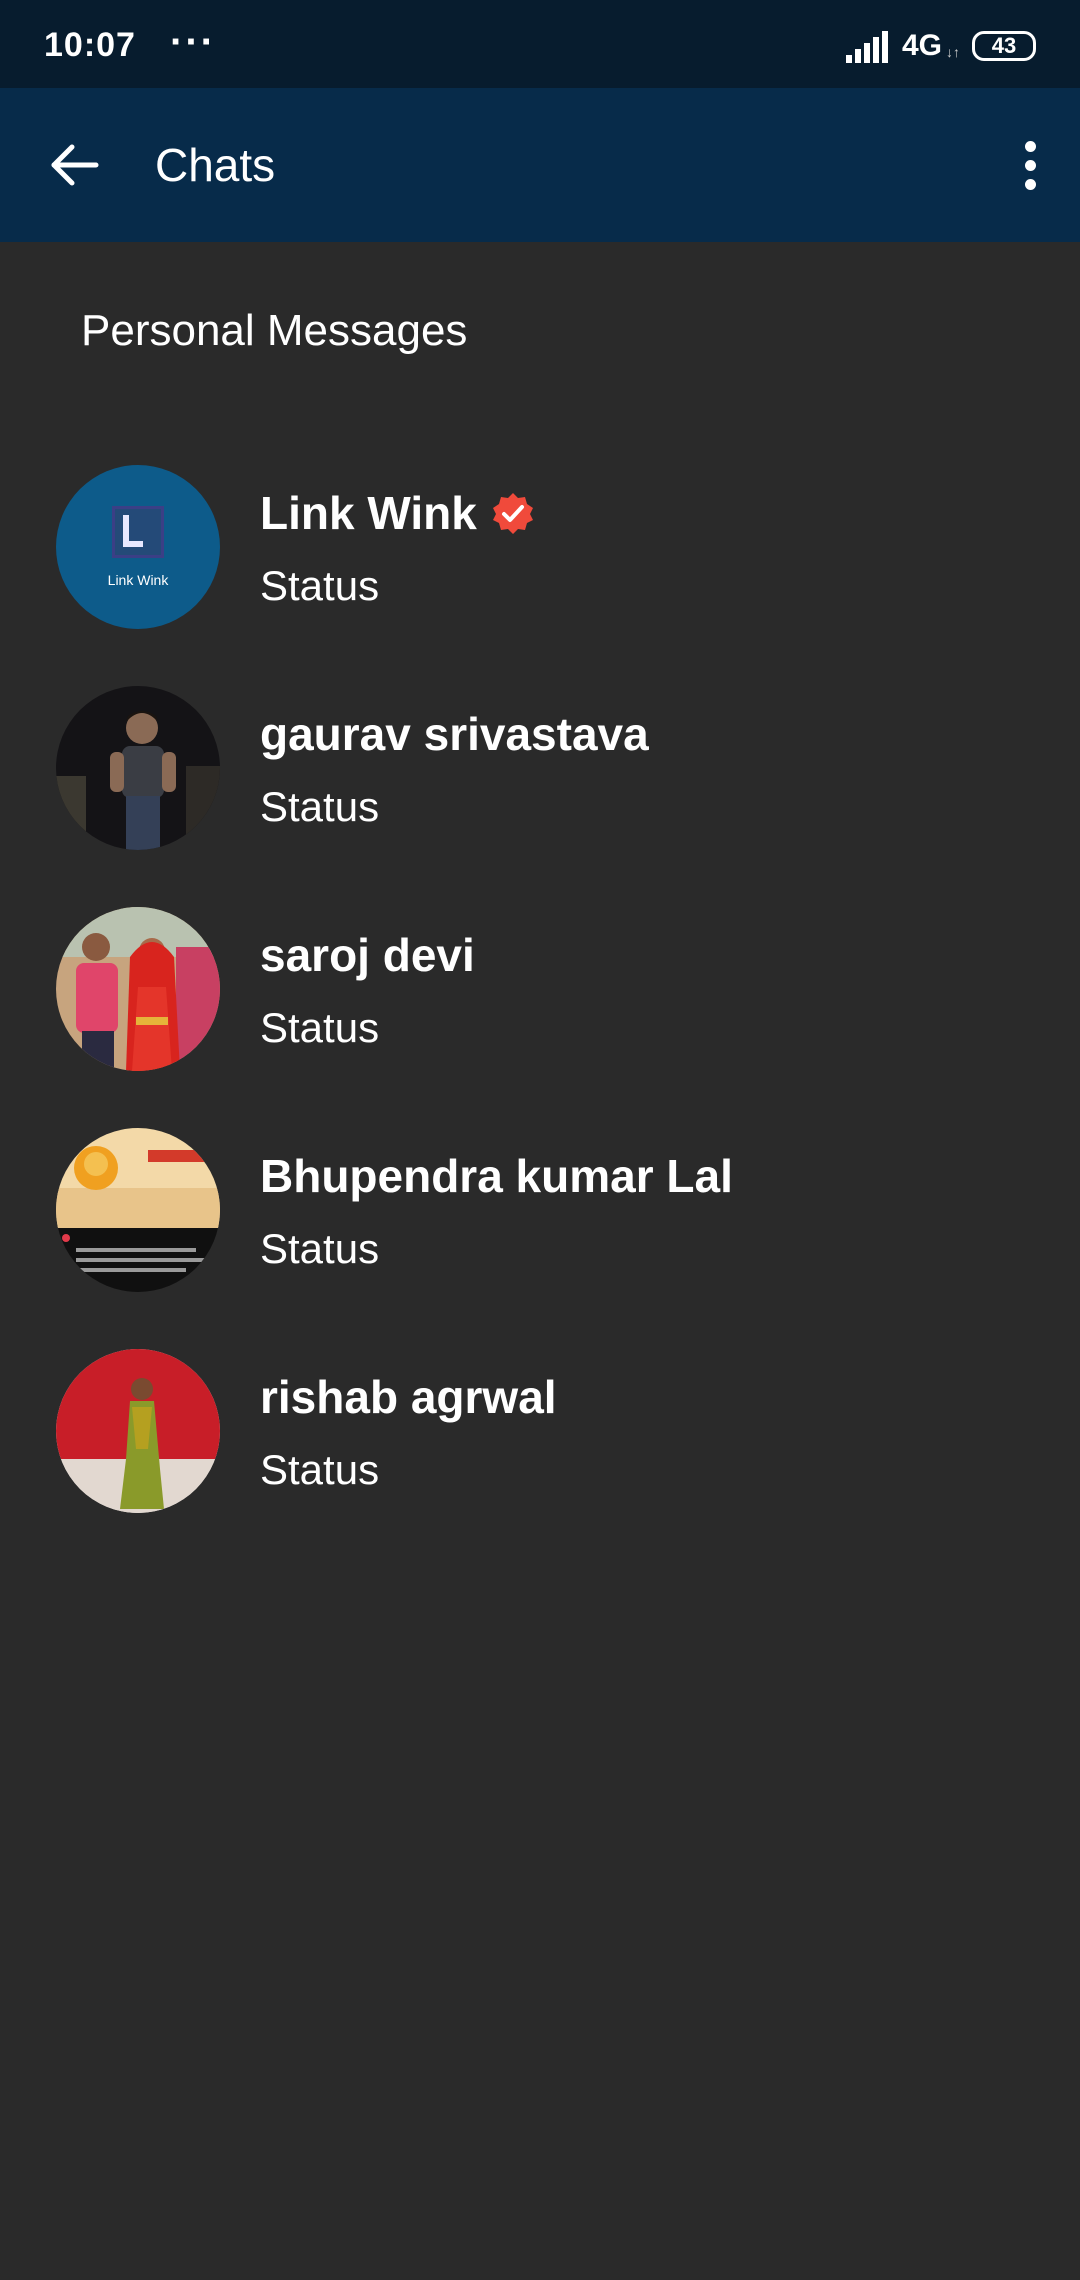 The image size is (1080, 2280). I want to click on network-type: 4G, so click(921, 45).